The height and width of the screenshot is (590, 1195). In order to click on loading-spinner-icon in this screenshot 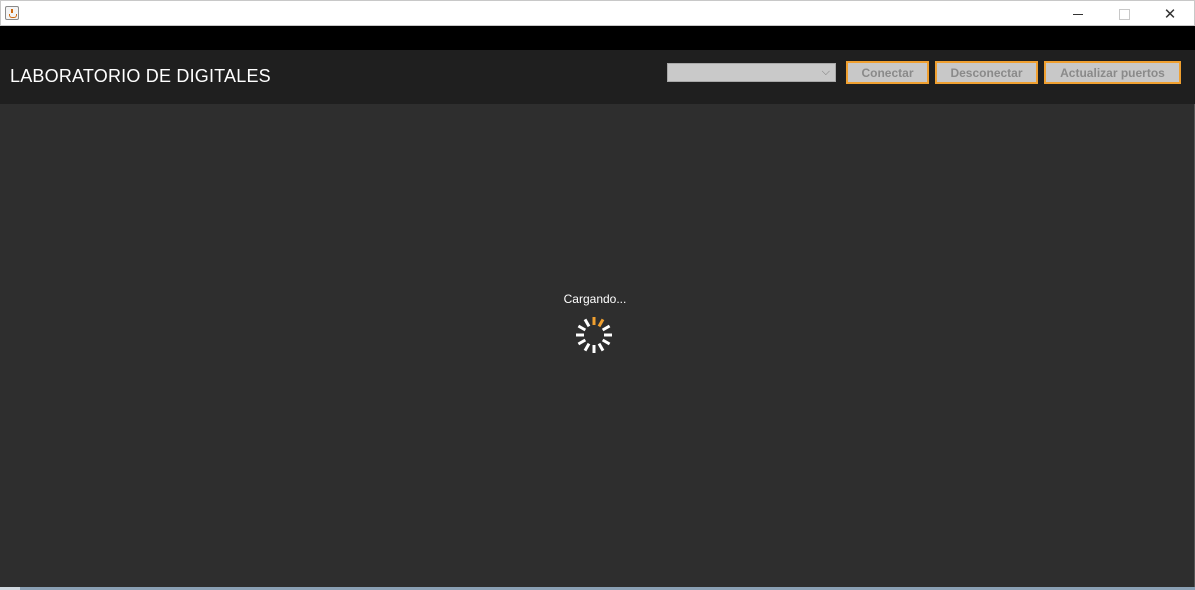, I will do `click(594, 335)`.